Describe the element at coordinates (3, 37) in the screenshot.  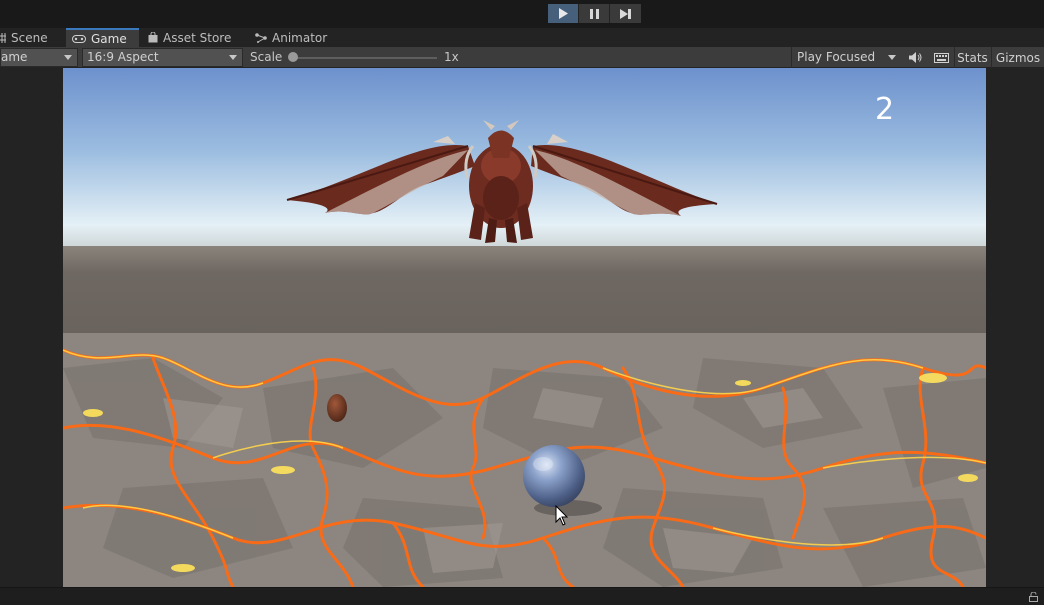
I see `grid-icon` at that location.